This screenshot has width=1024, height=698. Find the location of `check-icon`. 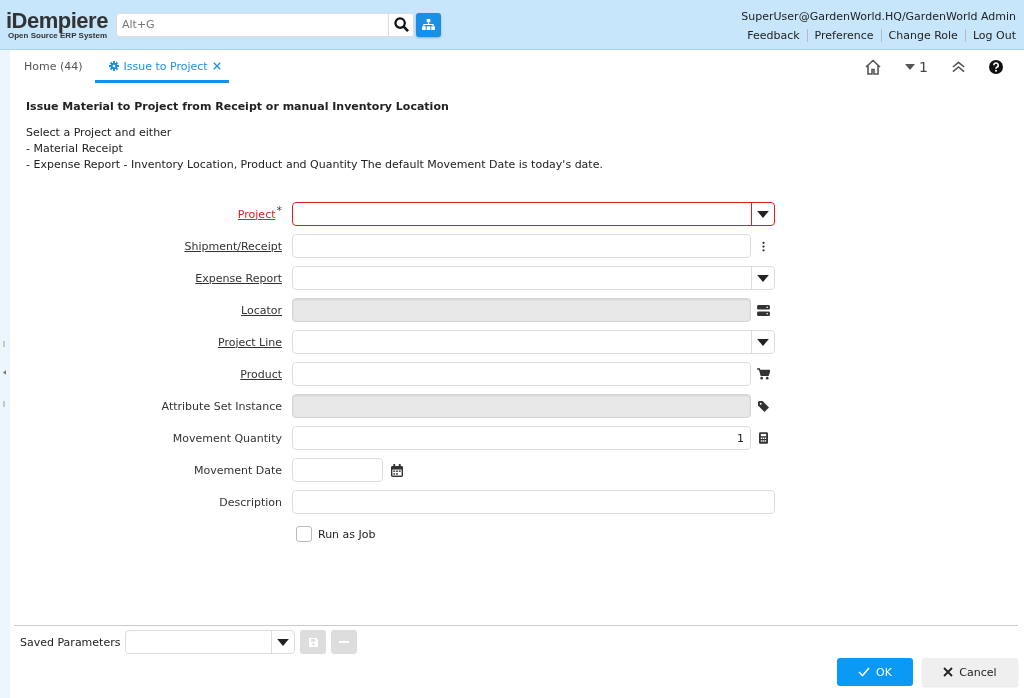

check-icon is located at coordinates (864, 672).